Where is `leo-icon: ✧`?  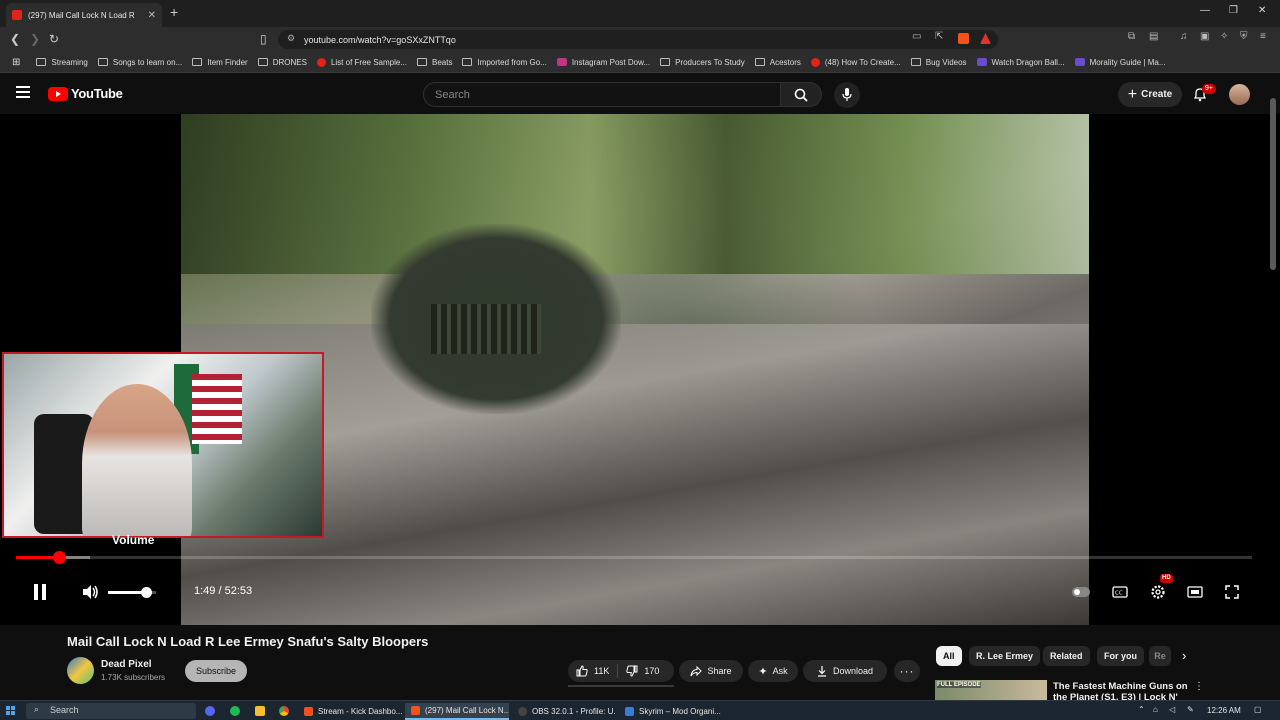
leo-icon: ✧ is located at coordinates (1224, 36).